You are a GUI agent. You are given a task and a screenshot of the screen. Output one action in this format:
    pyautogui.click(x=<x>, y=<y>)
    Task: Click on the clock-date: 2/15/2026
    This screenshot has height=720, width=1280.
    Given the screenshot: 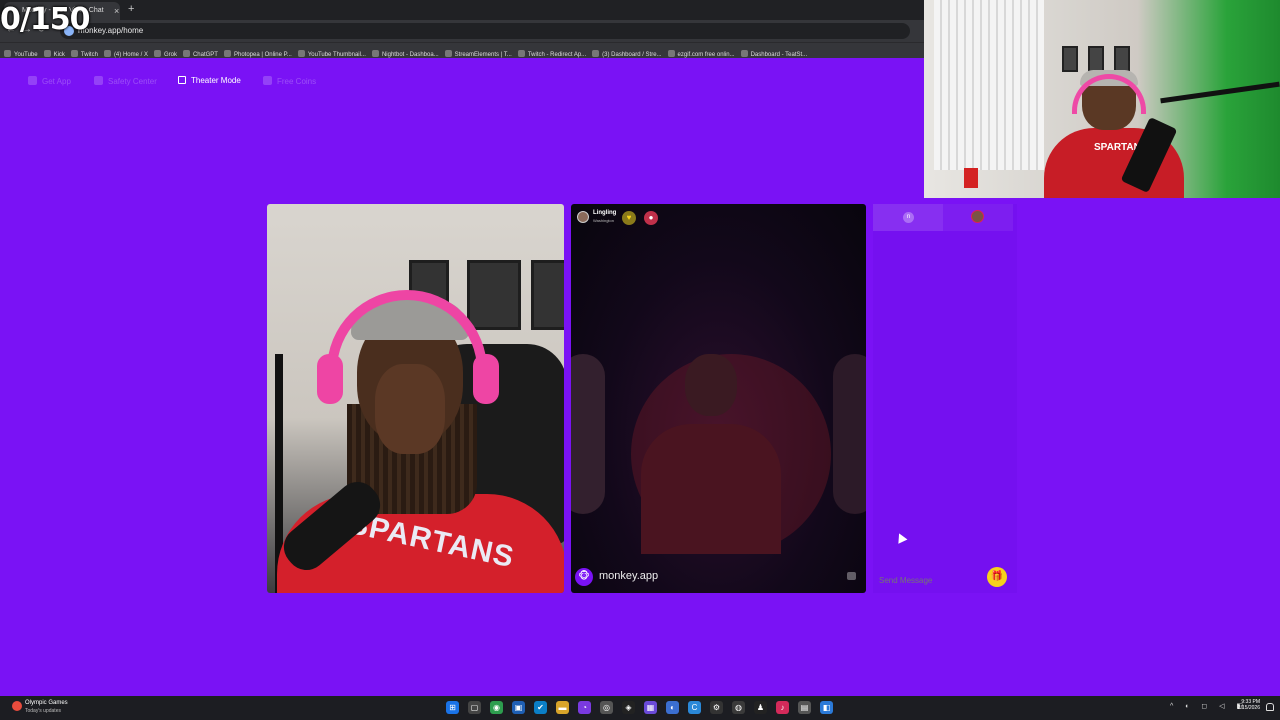 What is the action you would take?
    pyautogui.click(x=1248, y=708)
    